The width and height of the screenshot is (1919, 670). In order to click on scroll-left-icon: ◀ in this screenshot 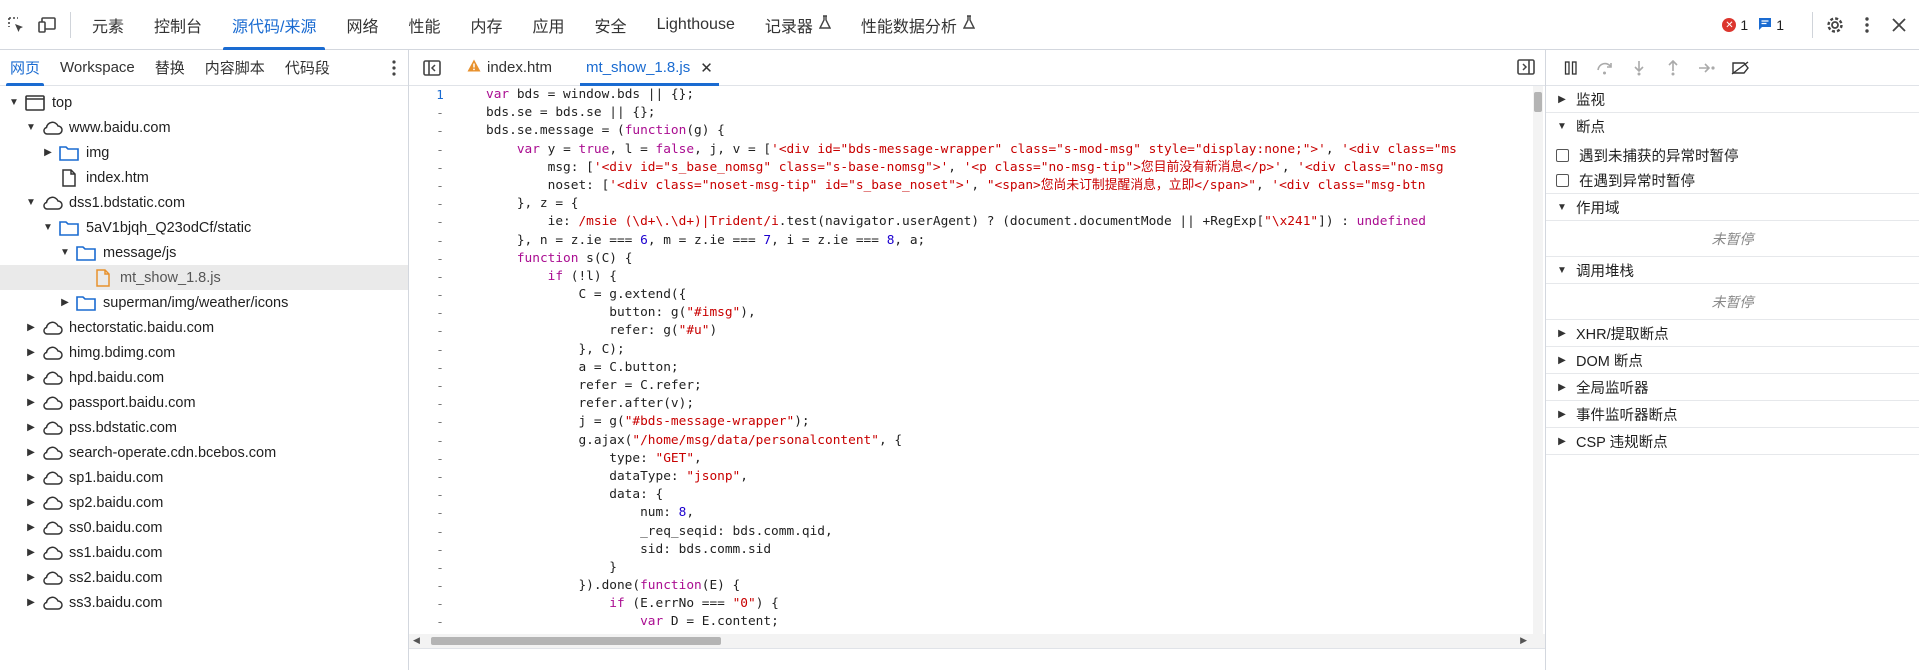, I will do `click(416, 640)`.